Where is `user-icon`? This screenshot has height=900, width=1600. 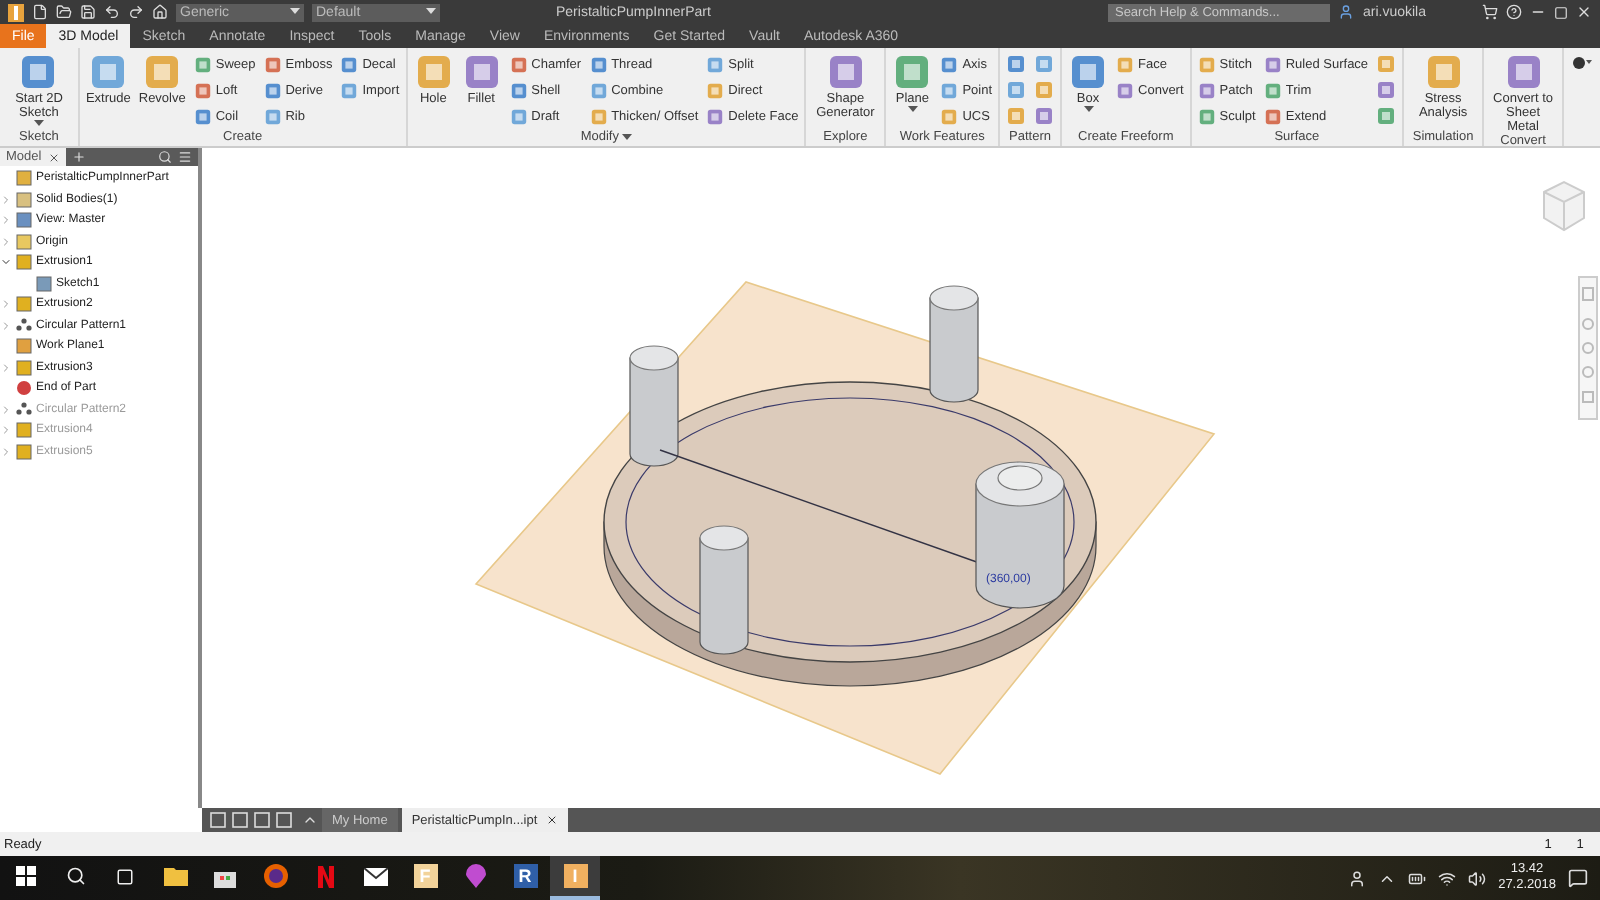 user-icon is located at coordinates (1346, 12).